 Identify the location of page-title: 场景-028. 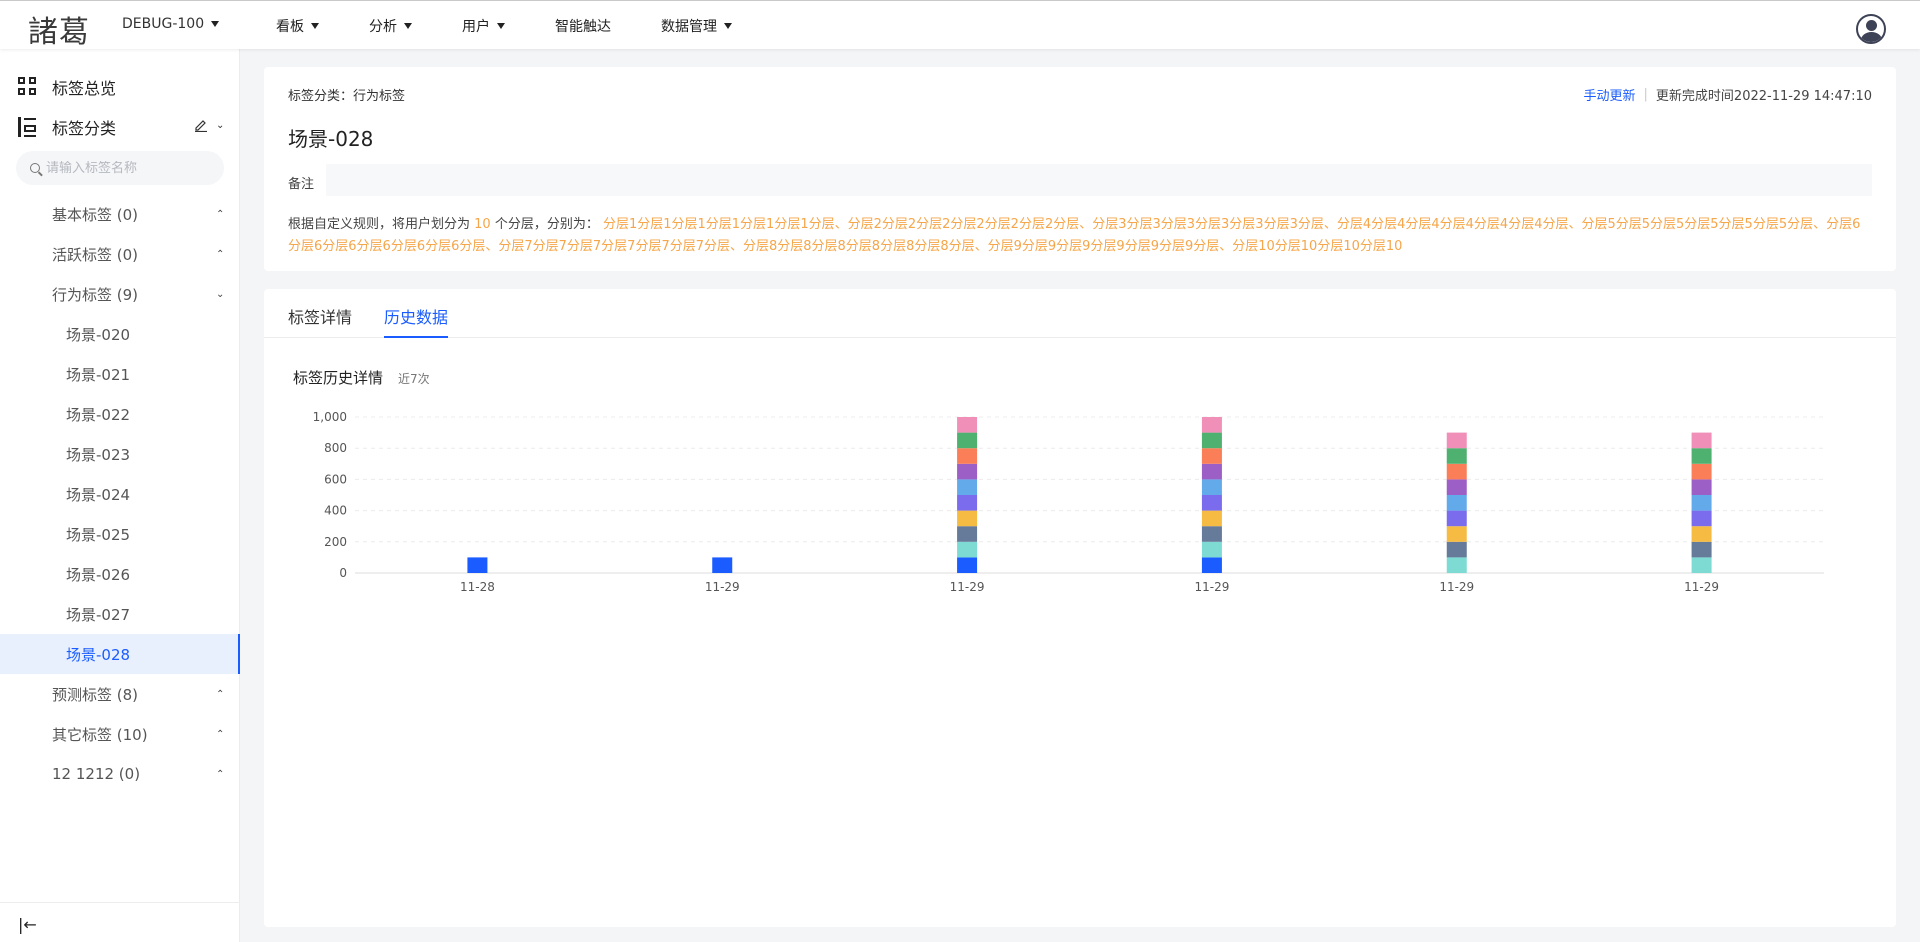
(331, 139).